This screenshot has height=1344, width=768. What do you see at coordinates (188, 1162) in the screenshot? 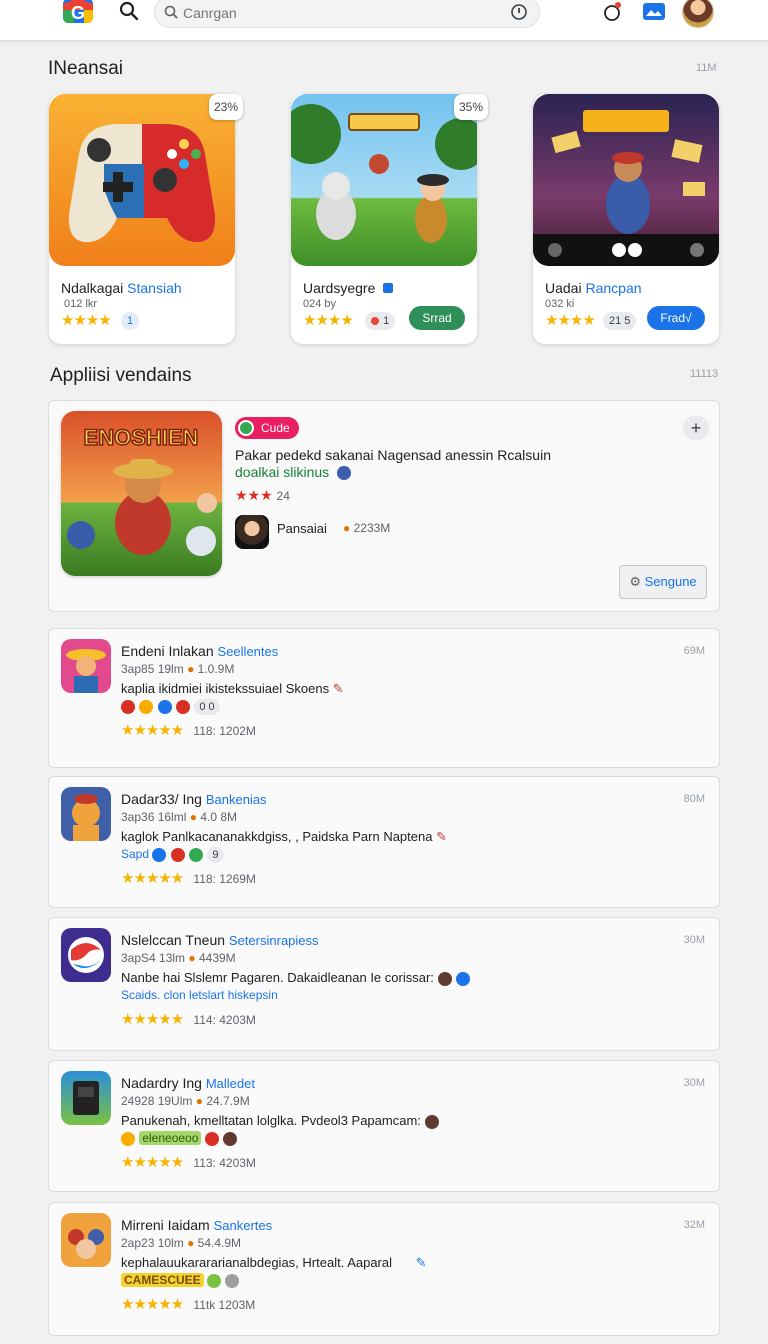
I see `app-rating: ★★★★★ 113: 4203M` at bounding box center [188, 1162].